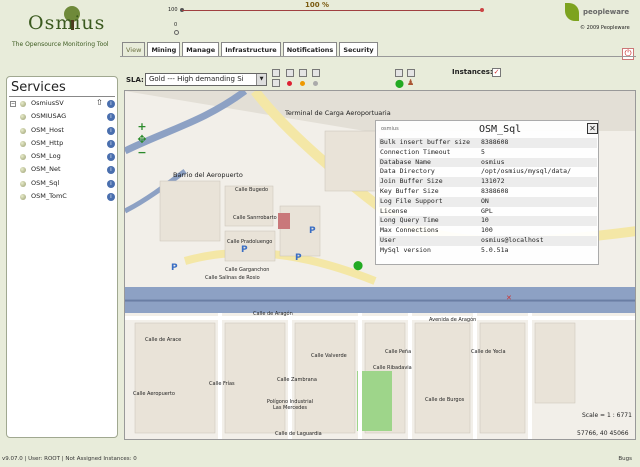 This screenshot has height=467, width=640. Describe the element at coordinates (436, 210) in the screenshot. I see `property-row: License GPL` at that location.